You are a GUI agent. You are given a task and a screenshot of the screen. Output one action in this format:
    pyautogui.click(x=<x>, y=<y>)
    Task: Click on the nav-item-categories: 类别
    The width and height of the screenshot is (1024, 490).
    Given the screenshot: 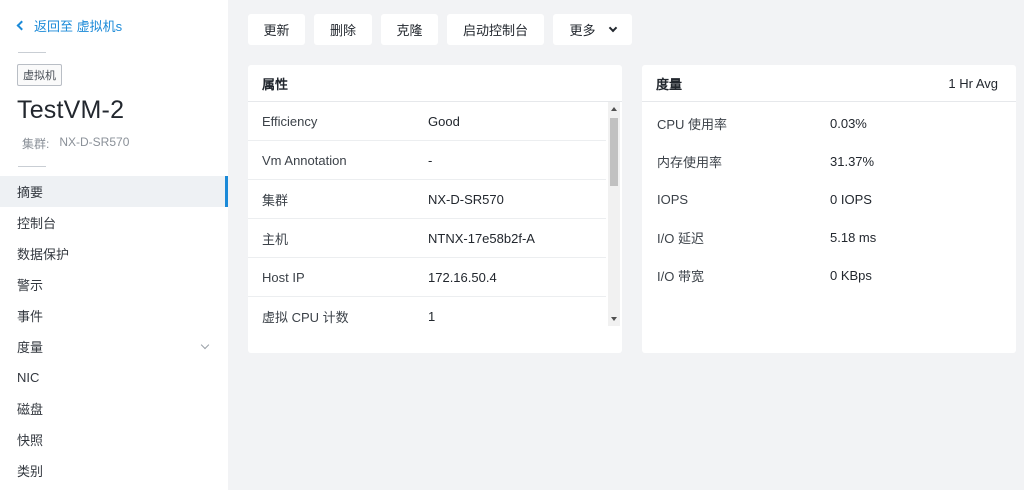 What is the action you would take?
    pyautogui.click(x=114, y=470)
    